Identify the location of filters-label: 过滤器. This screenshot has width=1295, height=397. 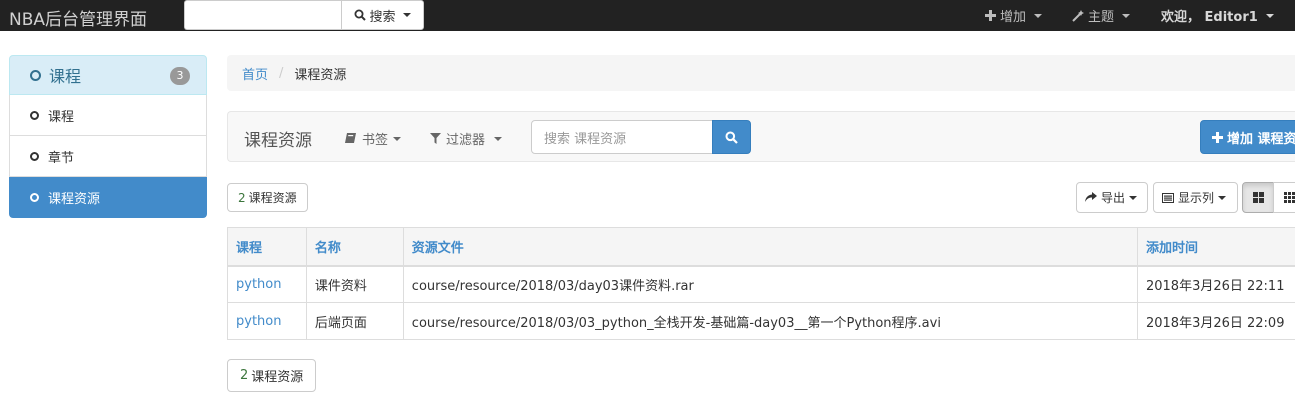
(466, 140).